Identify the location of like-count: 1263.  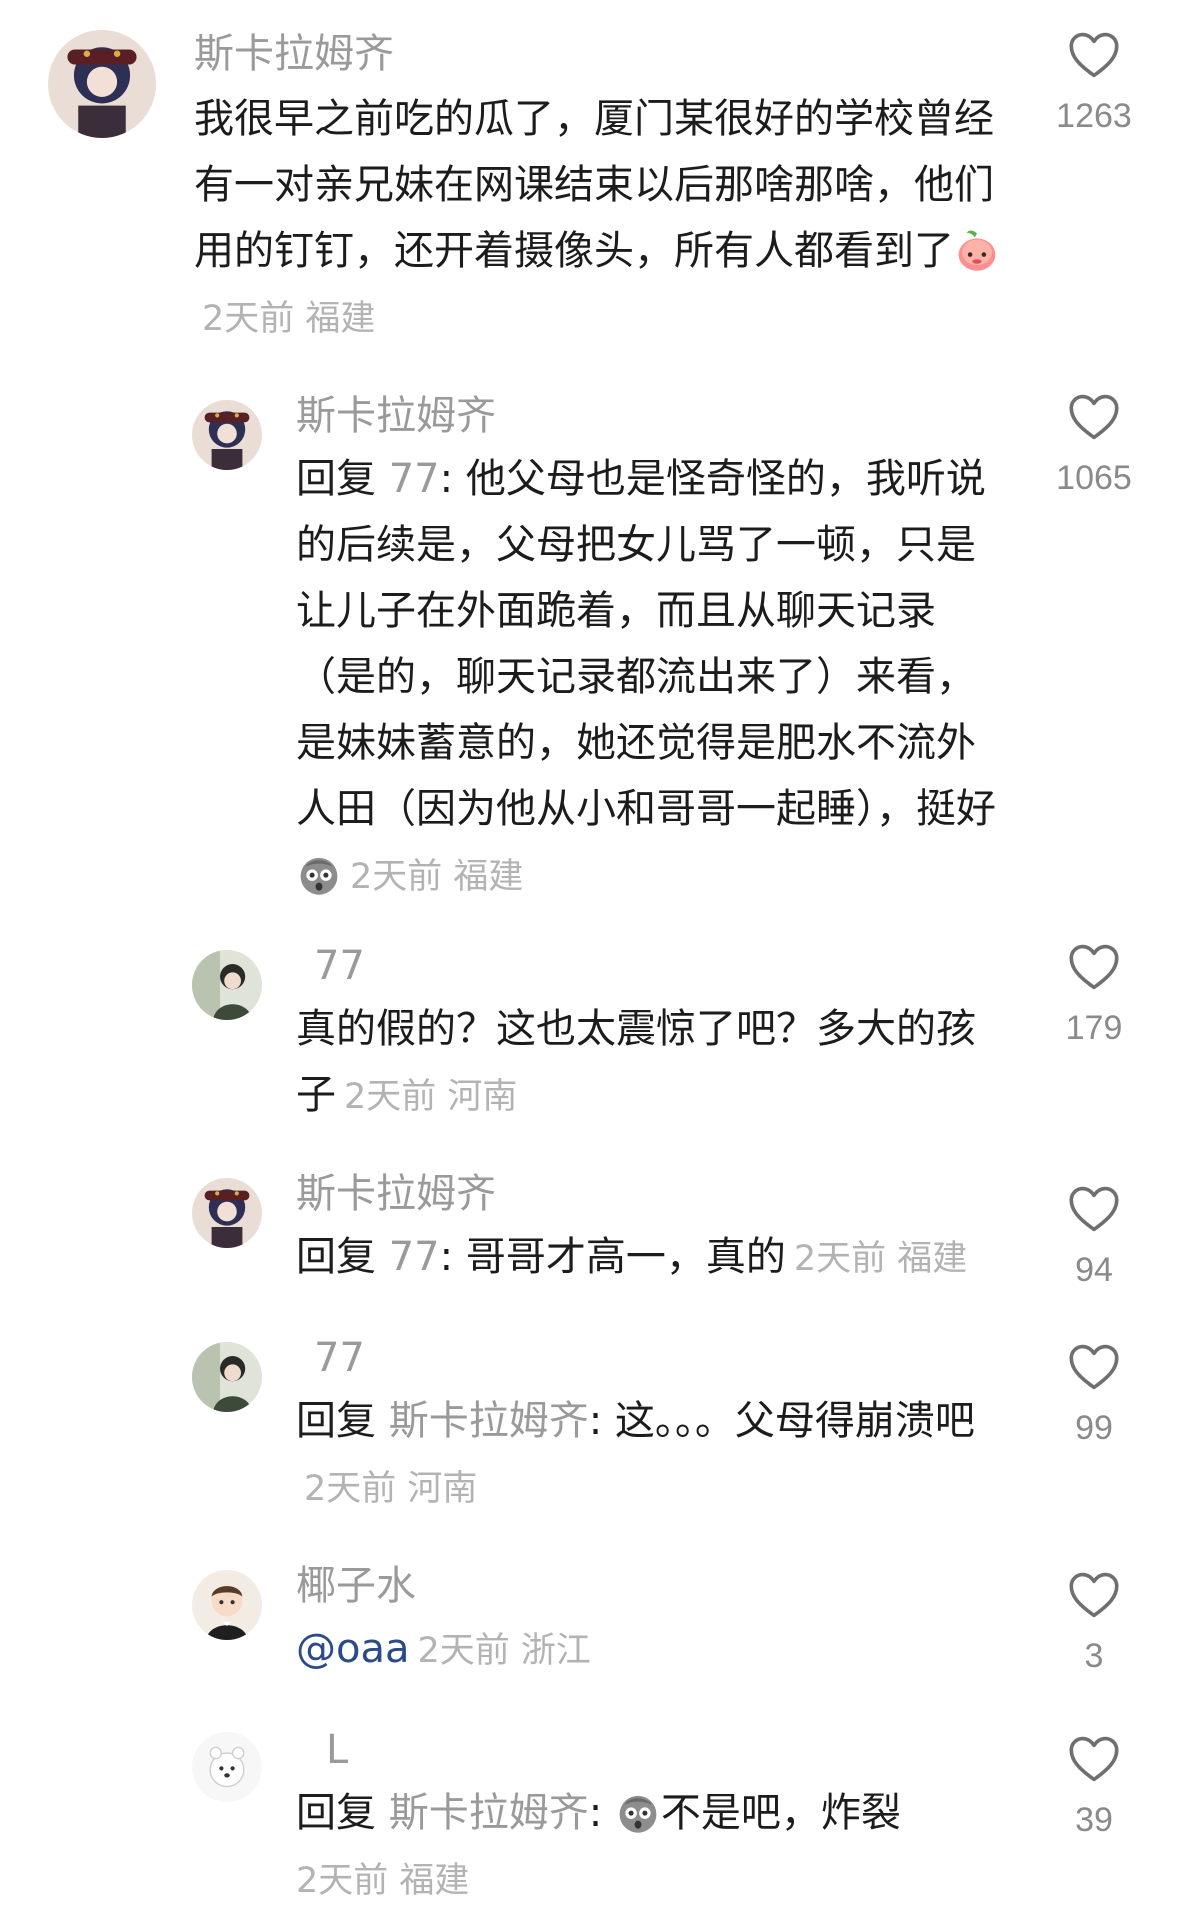
(1094, 116).